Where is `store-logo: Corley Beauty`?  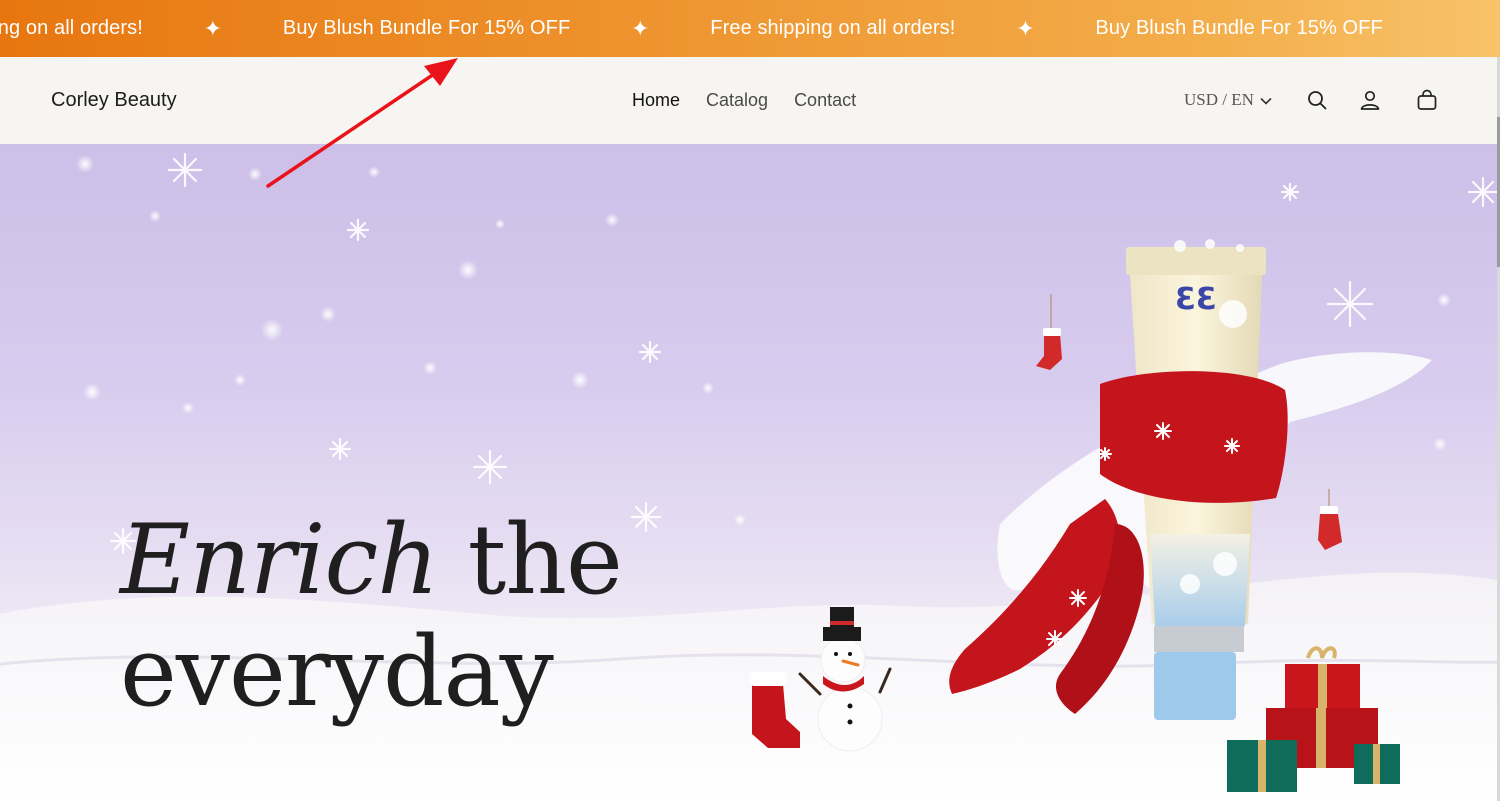
store-logo: Corley Beauty is located at coordinates (114, 100).